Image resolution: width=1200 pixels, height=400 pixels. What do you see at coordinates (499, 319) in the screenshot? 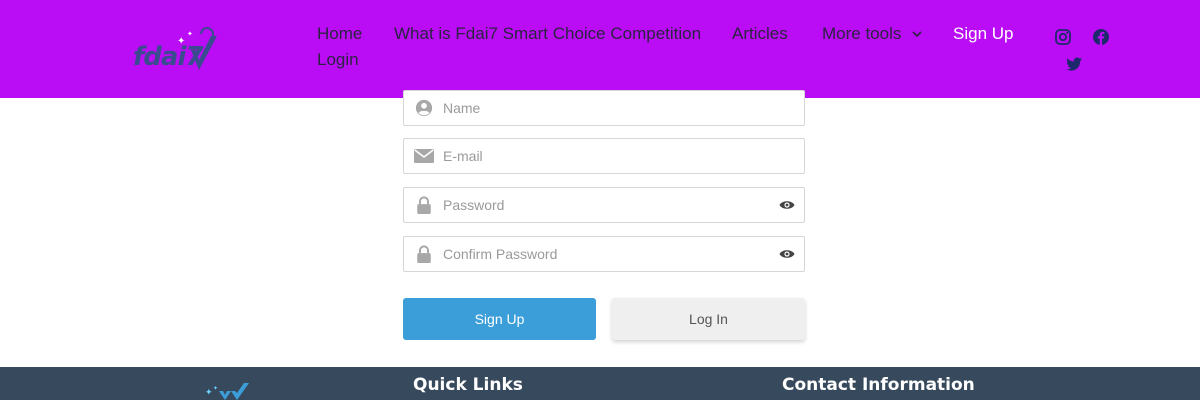
I see `sign-up-button: Sign Up` at bounding box center [499, 319].